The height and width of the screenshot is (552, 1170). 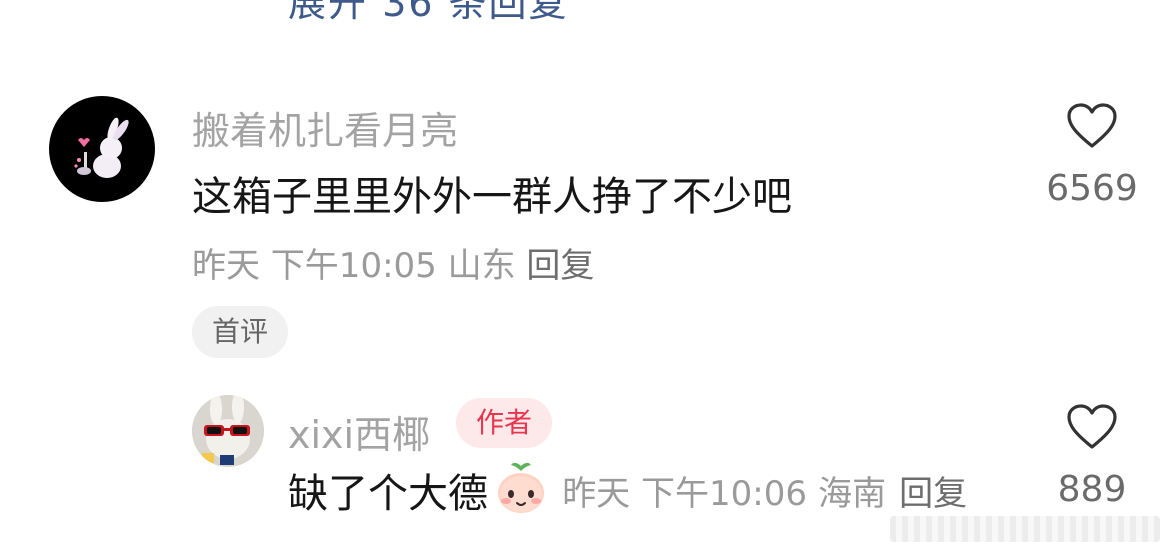 I want to click on expand-replies-link: 展开 36 条回复, so click(x=428, y=13).